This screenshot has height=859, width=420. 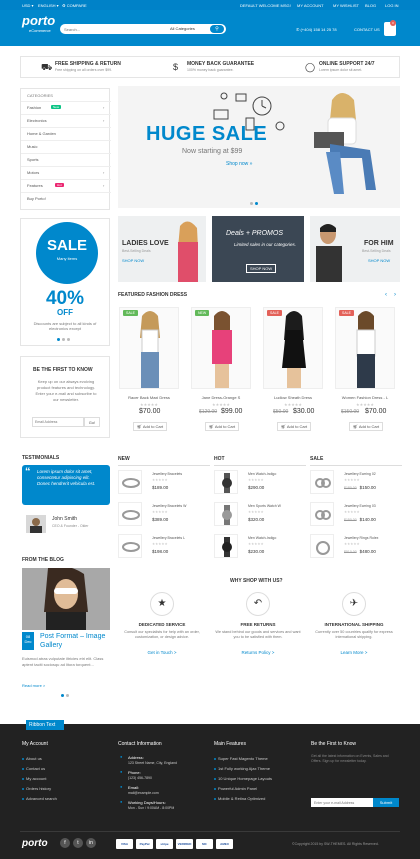 I want to click on category-item-music: Music, so click(x=66, y=145).